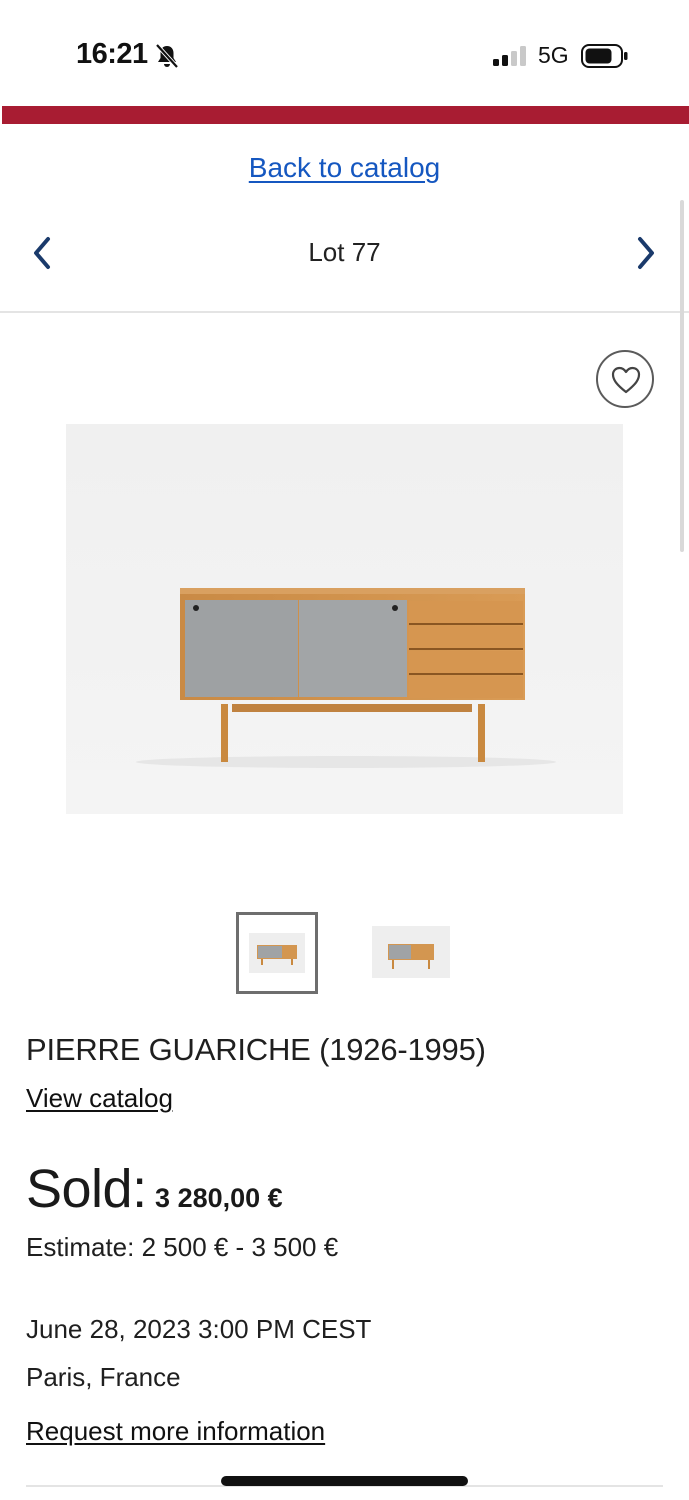 The width and height of the screenshot is (689, 1500). What do you see at coordinates (682, 376) in the screenshot?
I see `scrollbar-thumb` at bounding box center [682, 376].